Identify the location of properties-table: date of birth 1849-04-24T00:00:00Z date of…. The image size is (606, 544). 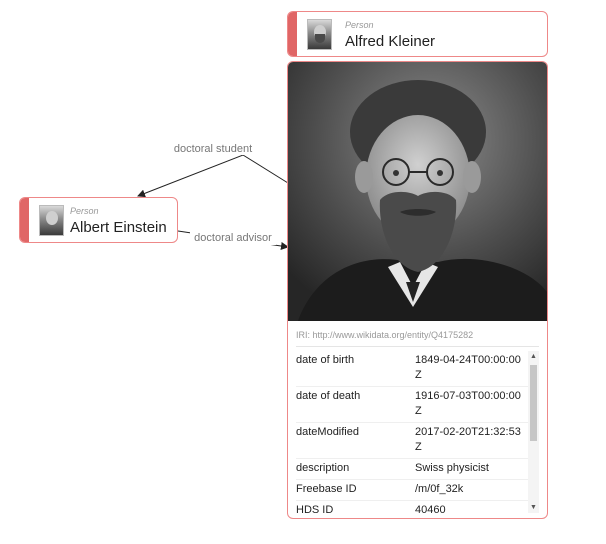
(418, 432).